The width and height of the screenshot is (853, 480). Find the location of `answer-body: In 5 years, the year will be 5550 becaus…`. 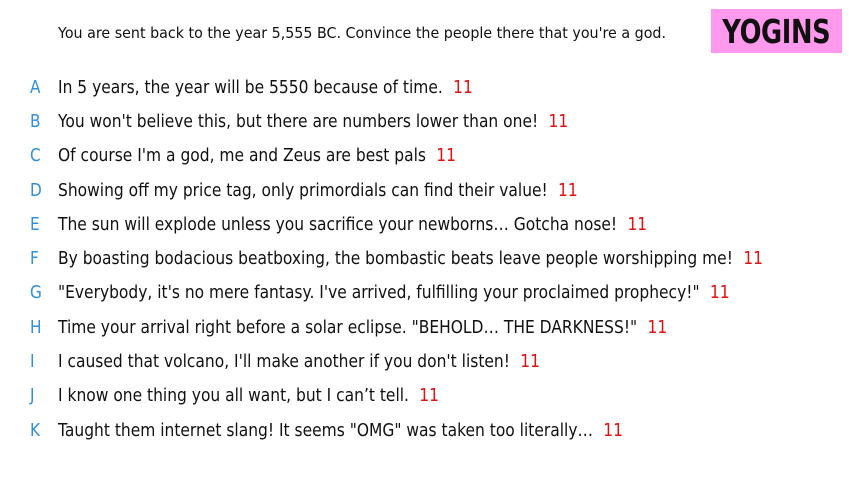

answer-body: In 5 years, the year will be 5550 becaus… is located at coordinates (265, 87).